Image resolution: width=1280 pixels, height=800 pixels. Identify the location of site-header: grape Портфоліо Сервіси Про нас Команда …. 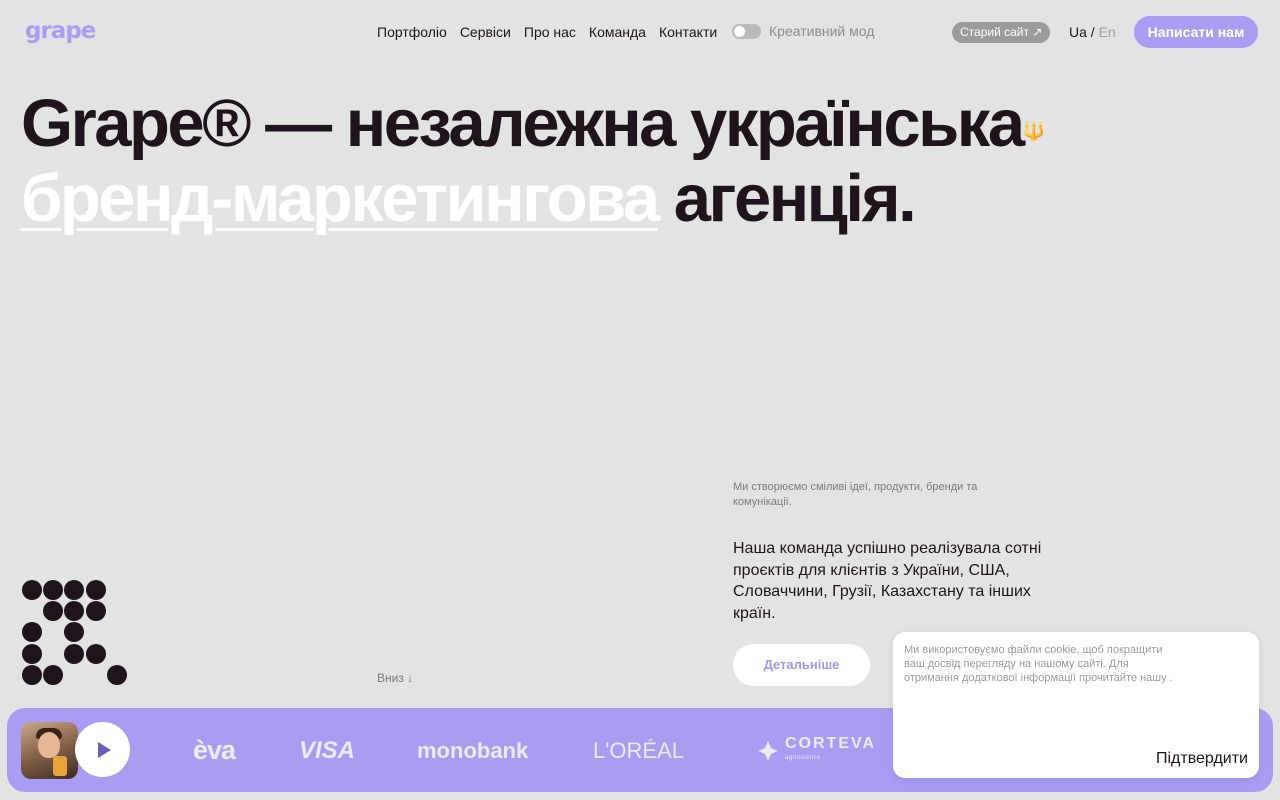
(640, 32).